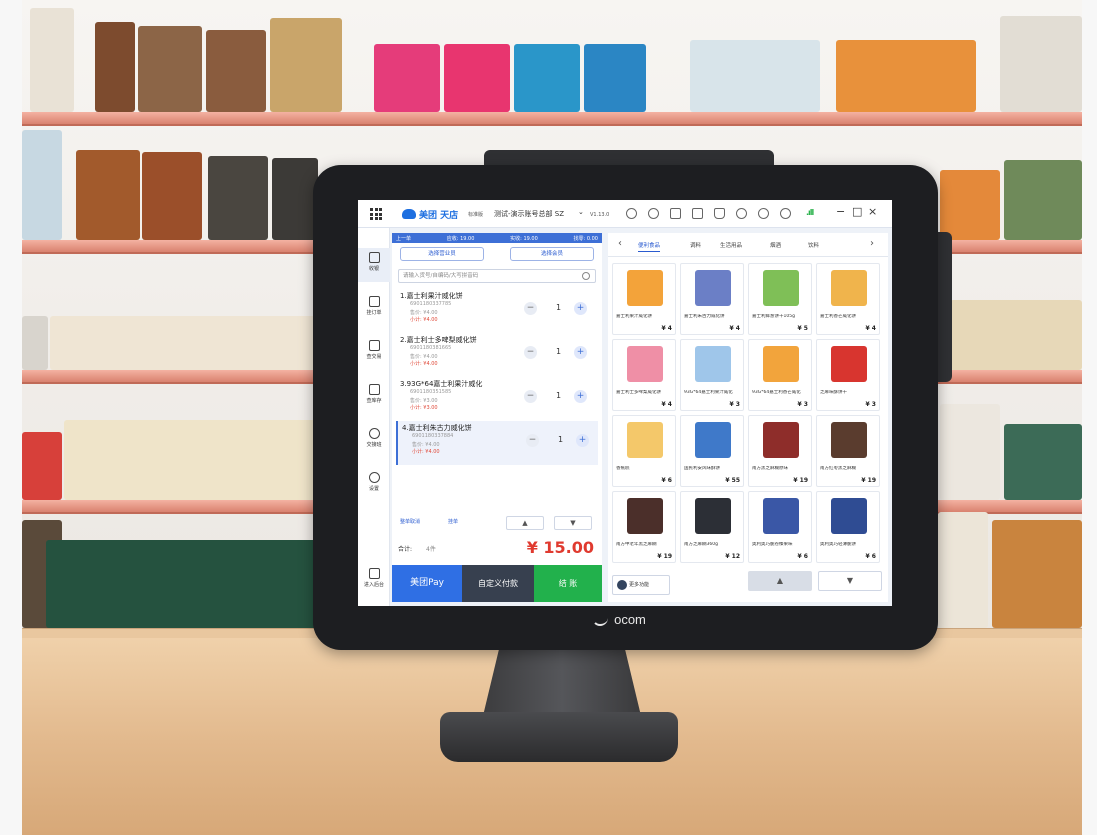  What do you see at coordinates (697, 213) in the screenshot?
I see `scan-icon` at bounding box center [697, 213].